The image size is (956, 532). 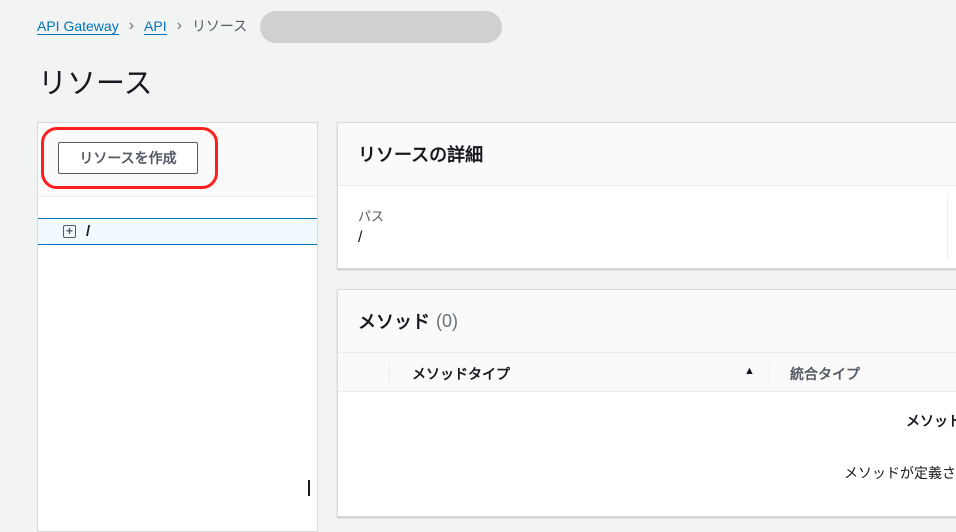 What do you see at coordinates (219, 26) in the screenshot?
I see `breadcrumb-current: リソース` at bounding box center [219, 26].